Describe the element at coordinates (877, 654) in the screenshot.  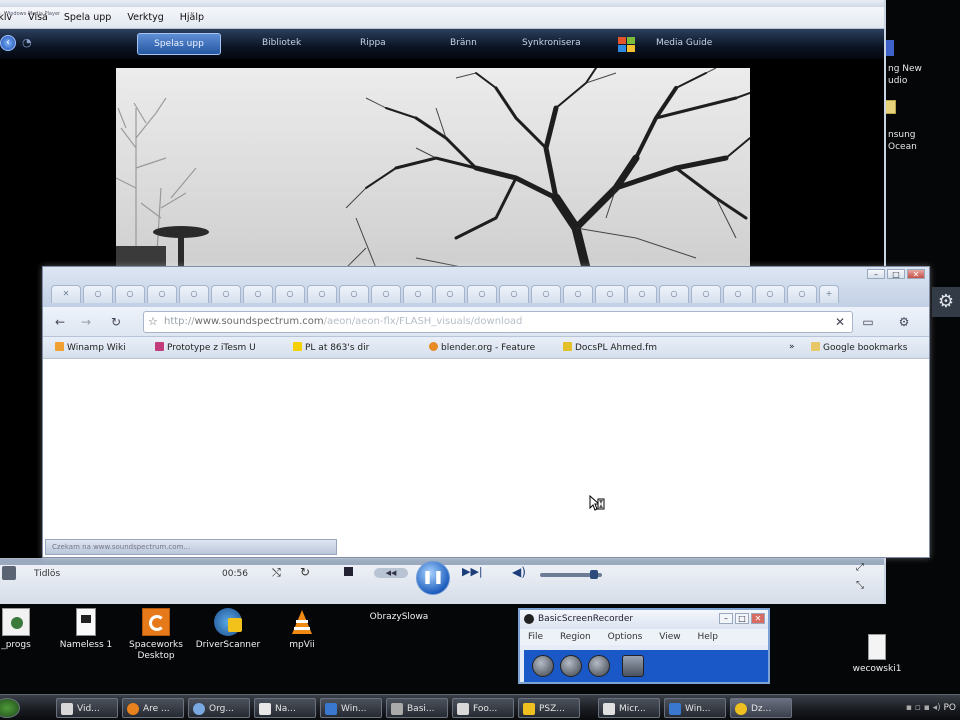
I see `desktop-icon: wecowski1` at that location.